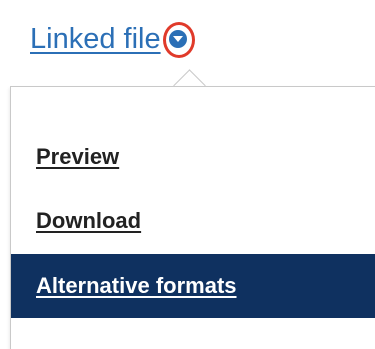 The height and width of the screenshot is (349, 375). What do you see at coordinates (89, 220) in the screenshot?
I see `menu-item-label: Download` at bounding box center [89, 220].